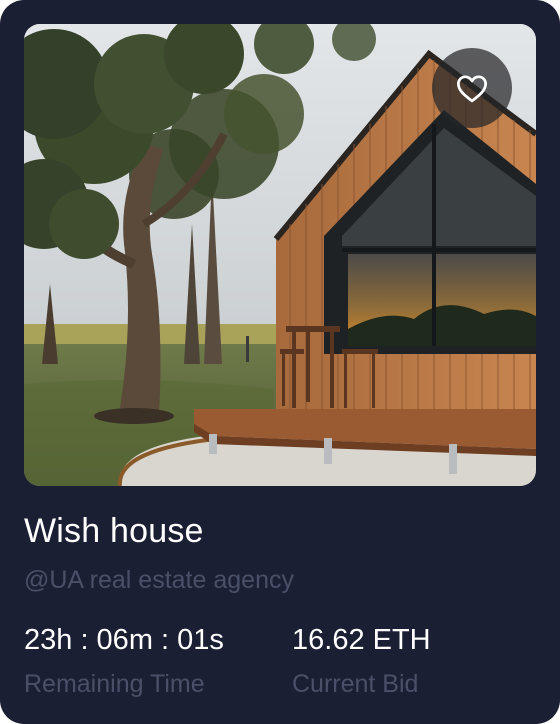 This screenshot has height=724, width=560. I want to click on remaining-time-label: Remaining Time, so click(114, 684).